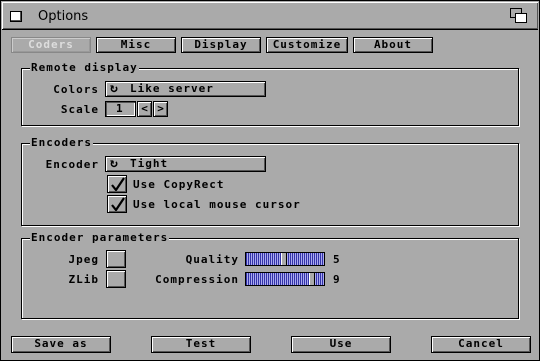 The height and width of the screenshot is (361, 540). Describe the element at coordinates (341, 344) in the screenshot. I see `use-button: Use` at that location.